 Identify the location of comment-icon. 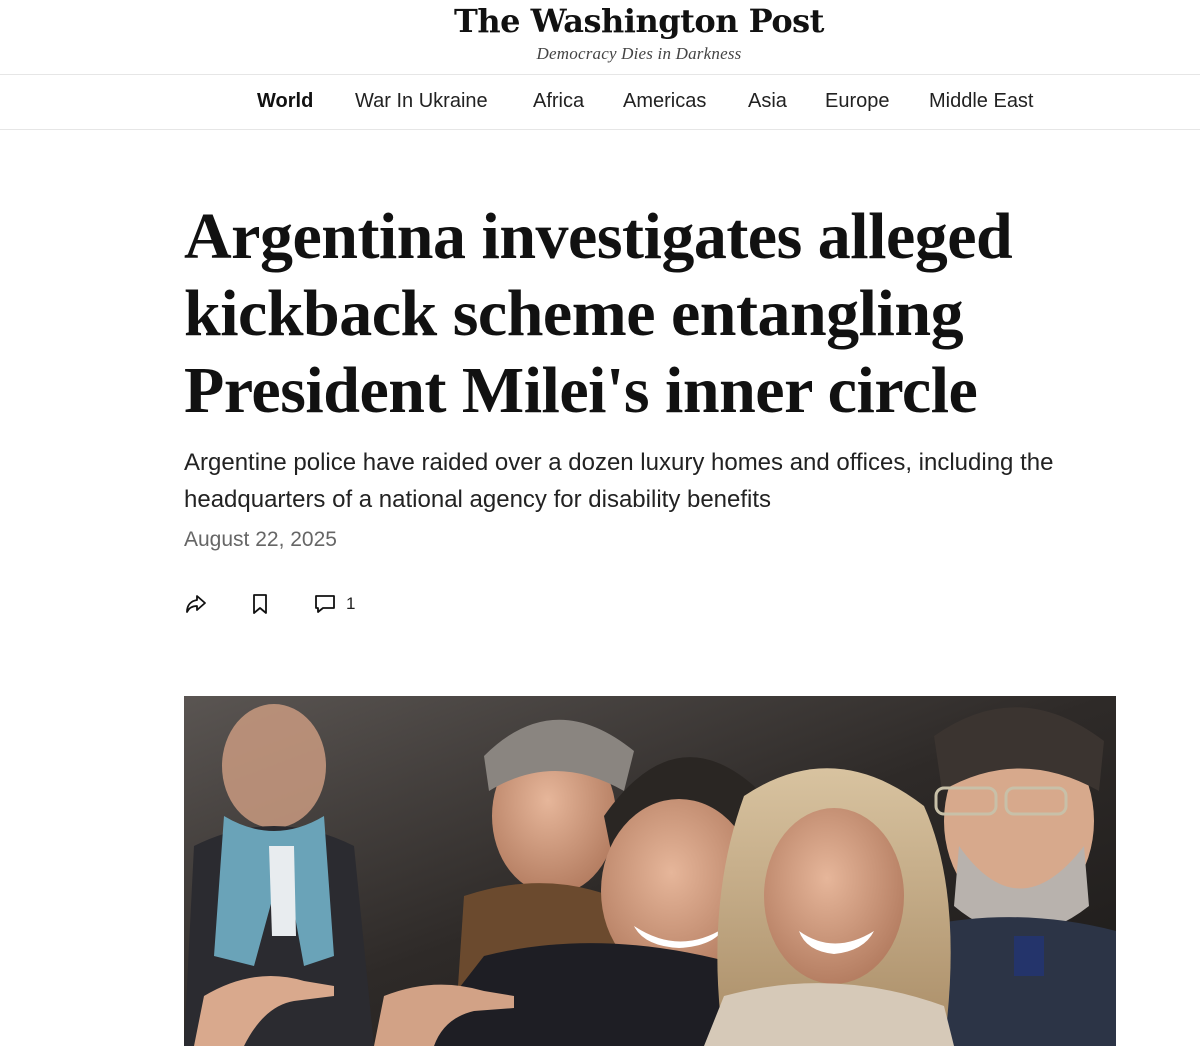
(325, 604).